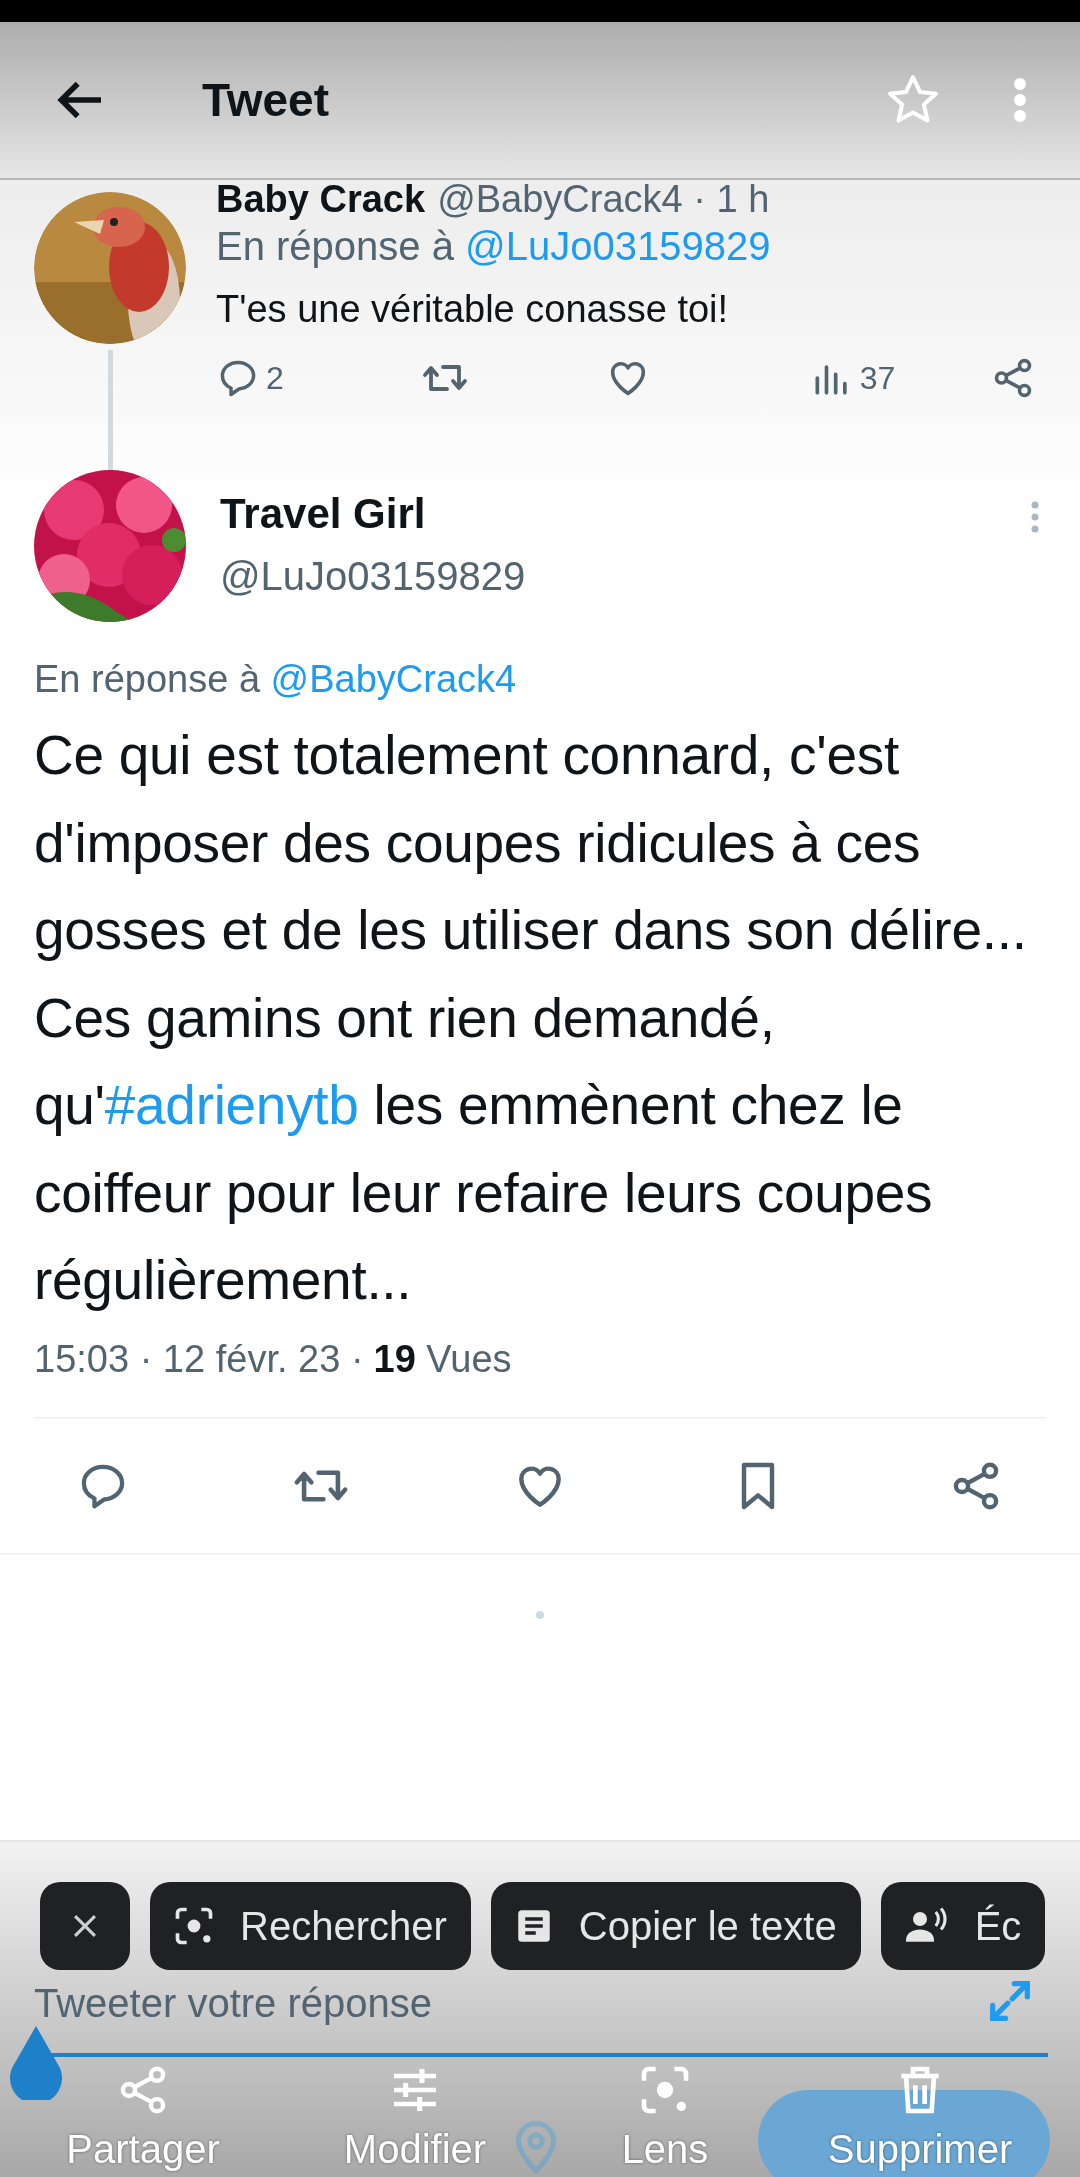 This screenshot has width=1080, height=2177. I want to click on reply-field: Tweeter votre réponse, so click(233, 2003).